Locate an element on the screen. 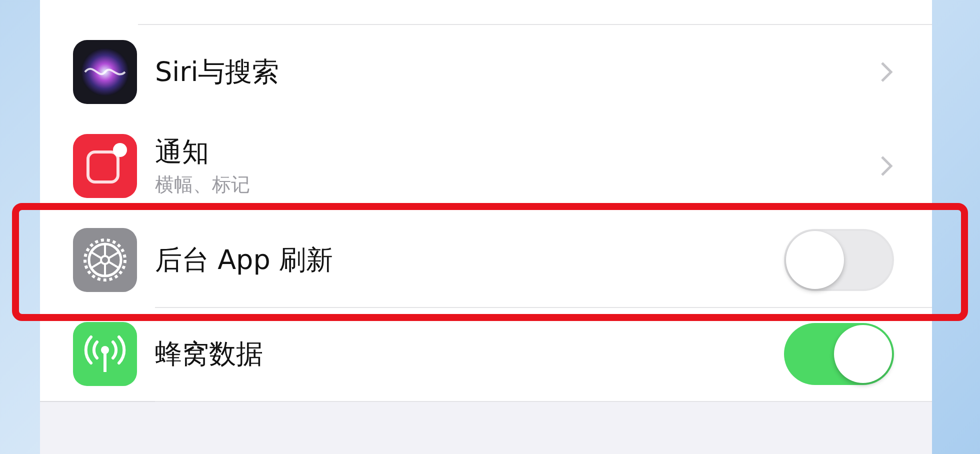 The width and height of the screenshot is (980, 454). notifications-icon is located at coordinates (105, 166).